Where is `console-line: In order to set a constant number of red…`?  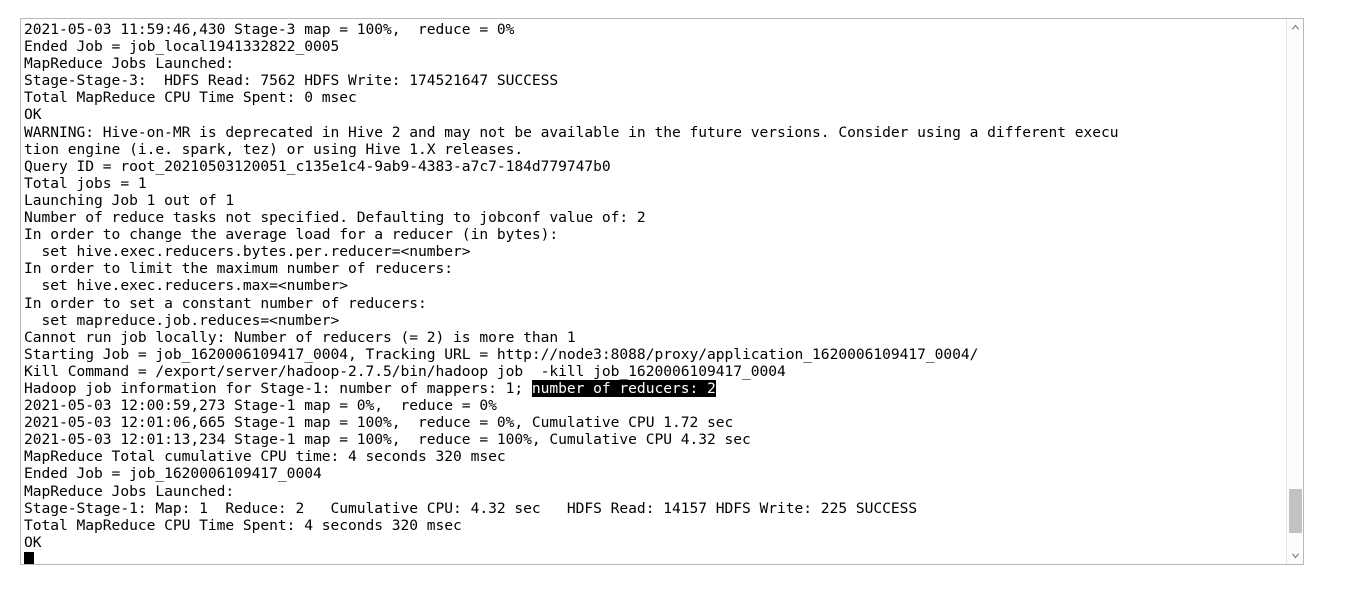
console-line: In order to set a constant number of red… is located at coordinates (225, 303).